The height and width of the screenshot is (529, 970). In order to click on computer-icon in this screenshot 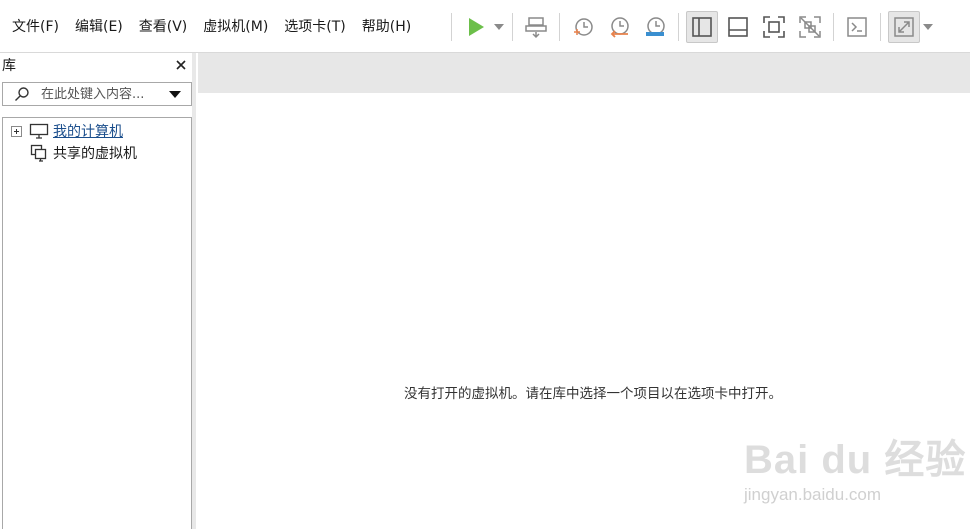, I will do `click(39, 131)`.